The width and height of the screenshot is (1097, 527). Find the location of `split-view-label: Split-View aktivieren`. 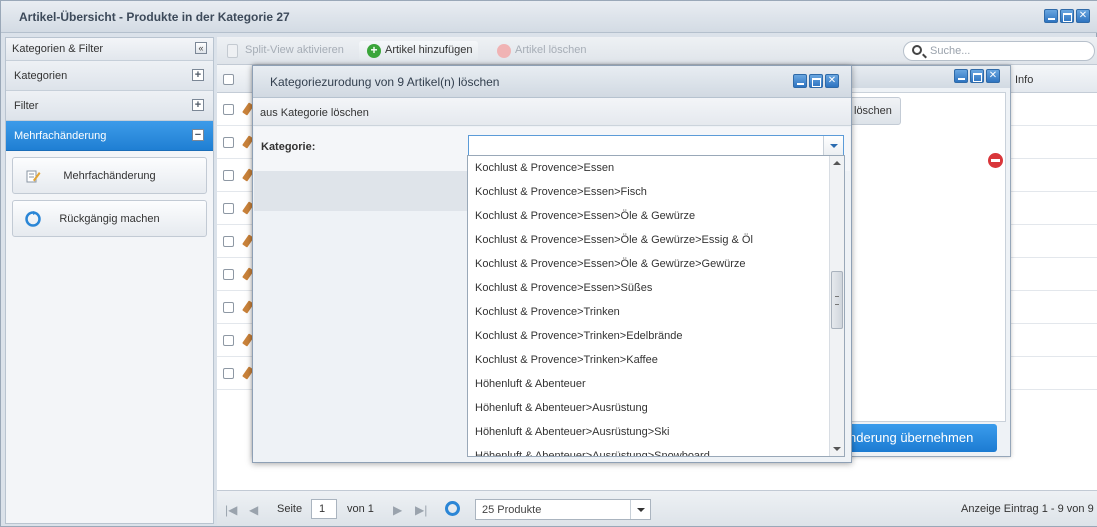

split-view-label: Split-View aktivieren is located at coordinates (294, 50).